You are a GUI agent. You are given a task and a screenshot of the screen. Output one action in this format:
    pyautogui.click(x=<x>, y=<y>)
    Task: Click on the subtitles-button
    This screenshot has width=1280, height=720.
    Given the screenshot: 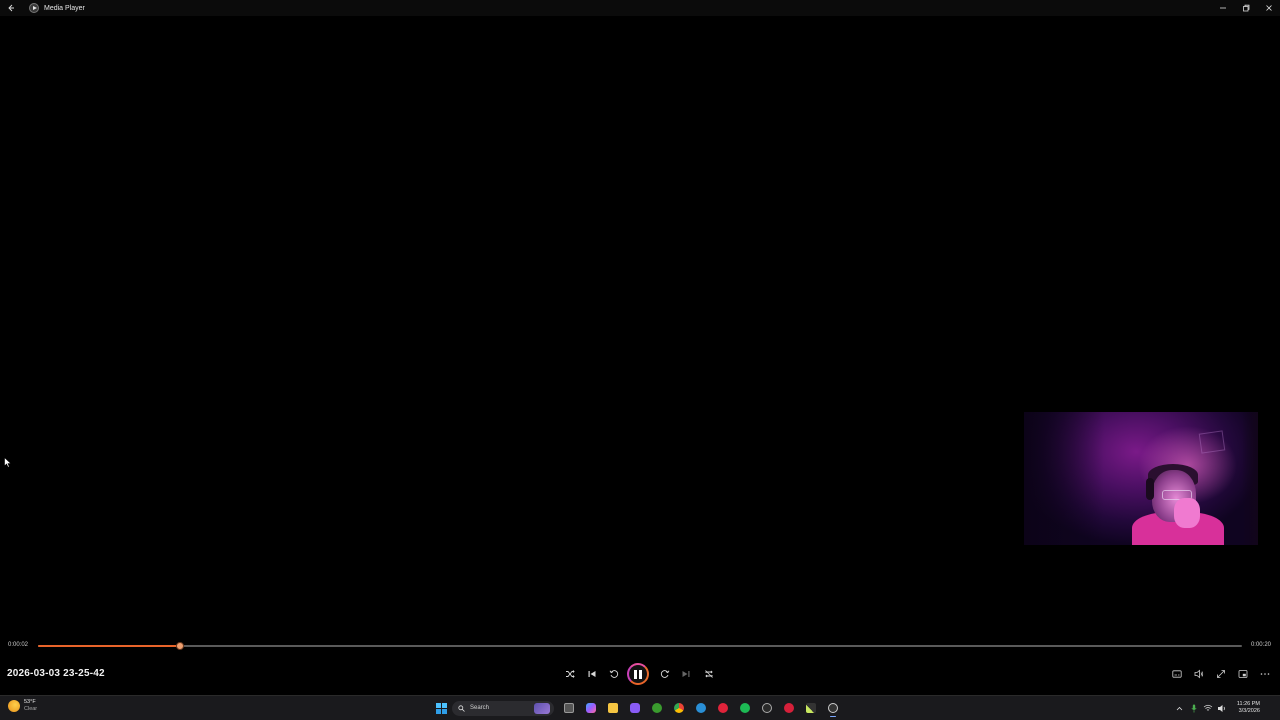 What is the action you would take?
    pyautogui.click(x=1177, y=674)
    